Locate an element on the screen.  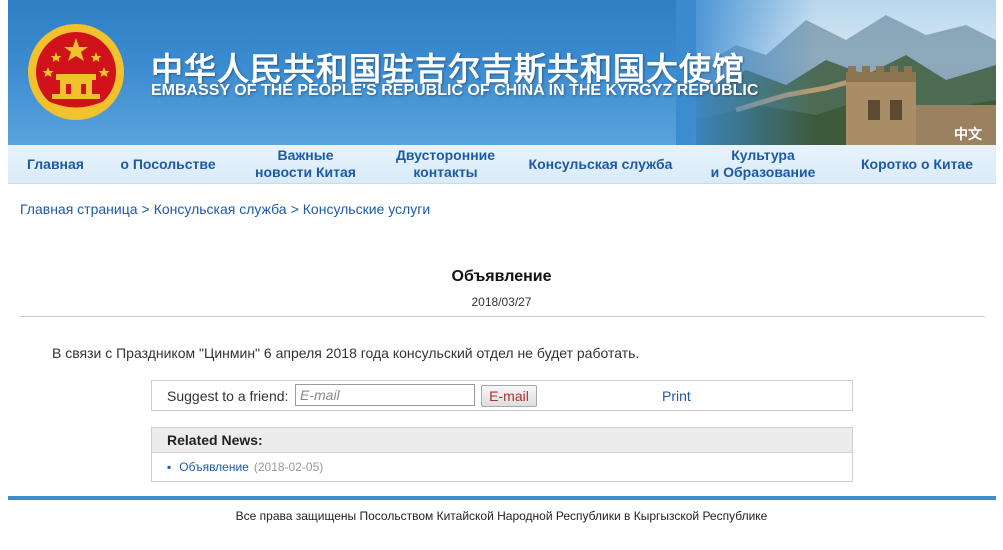
breadcrumb-consular-service: Консульская служба is located at coordinates (220, 209).